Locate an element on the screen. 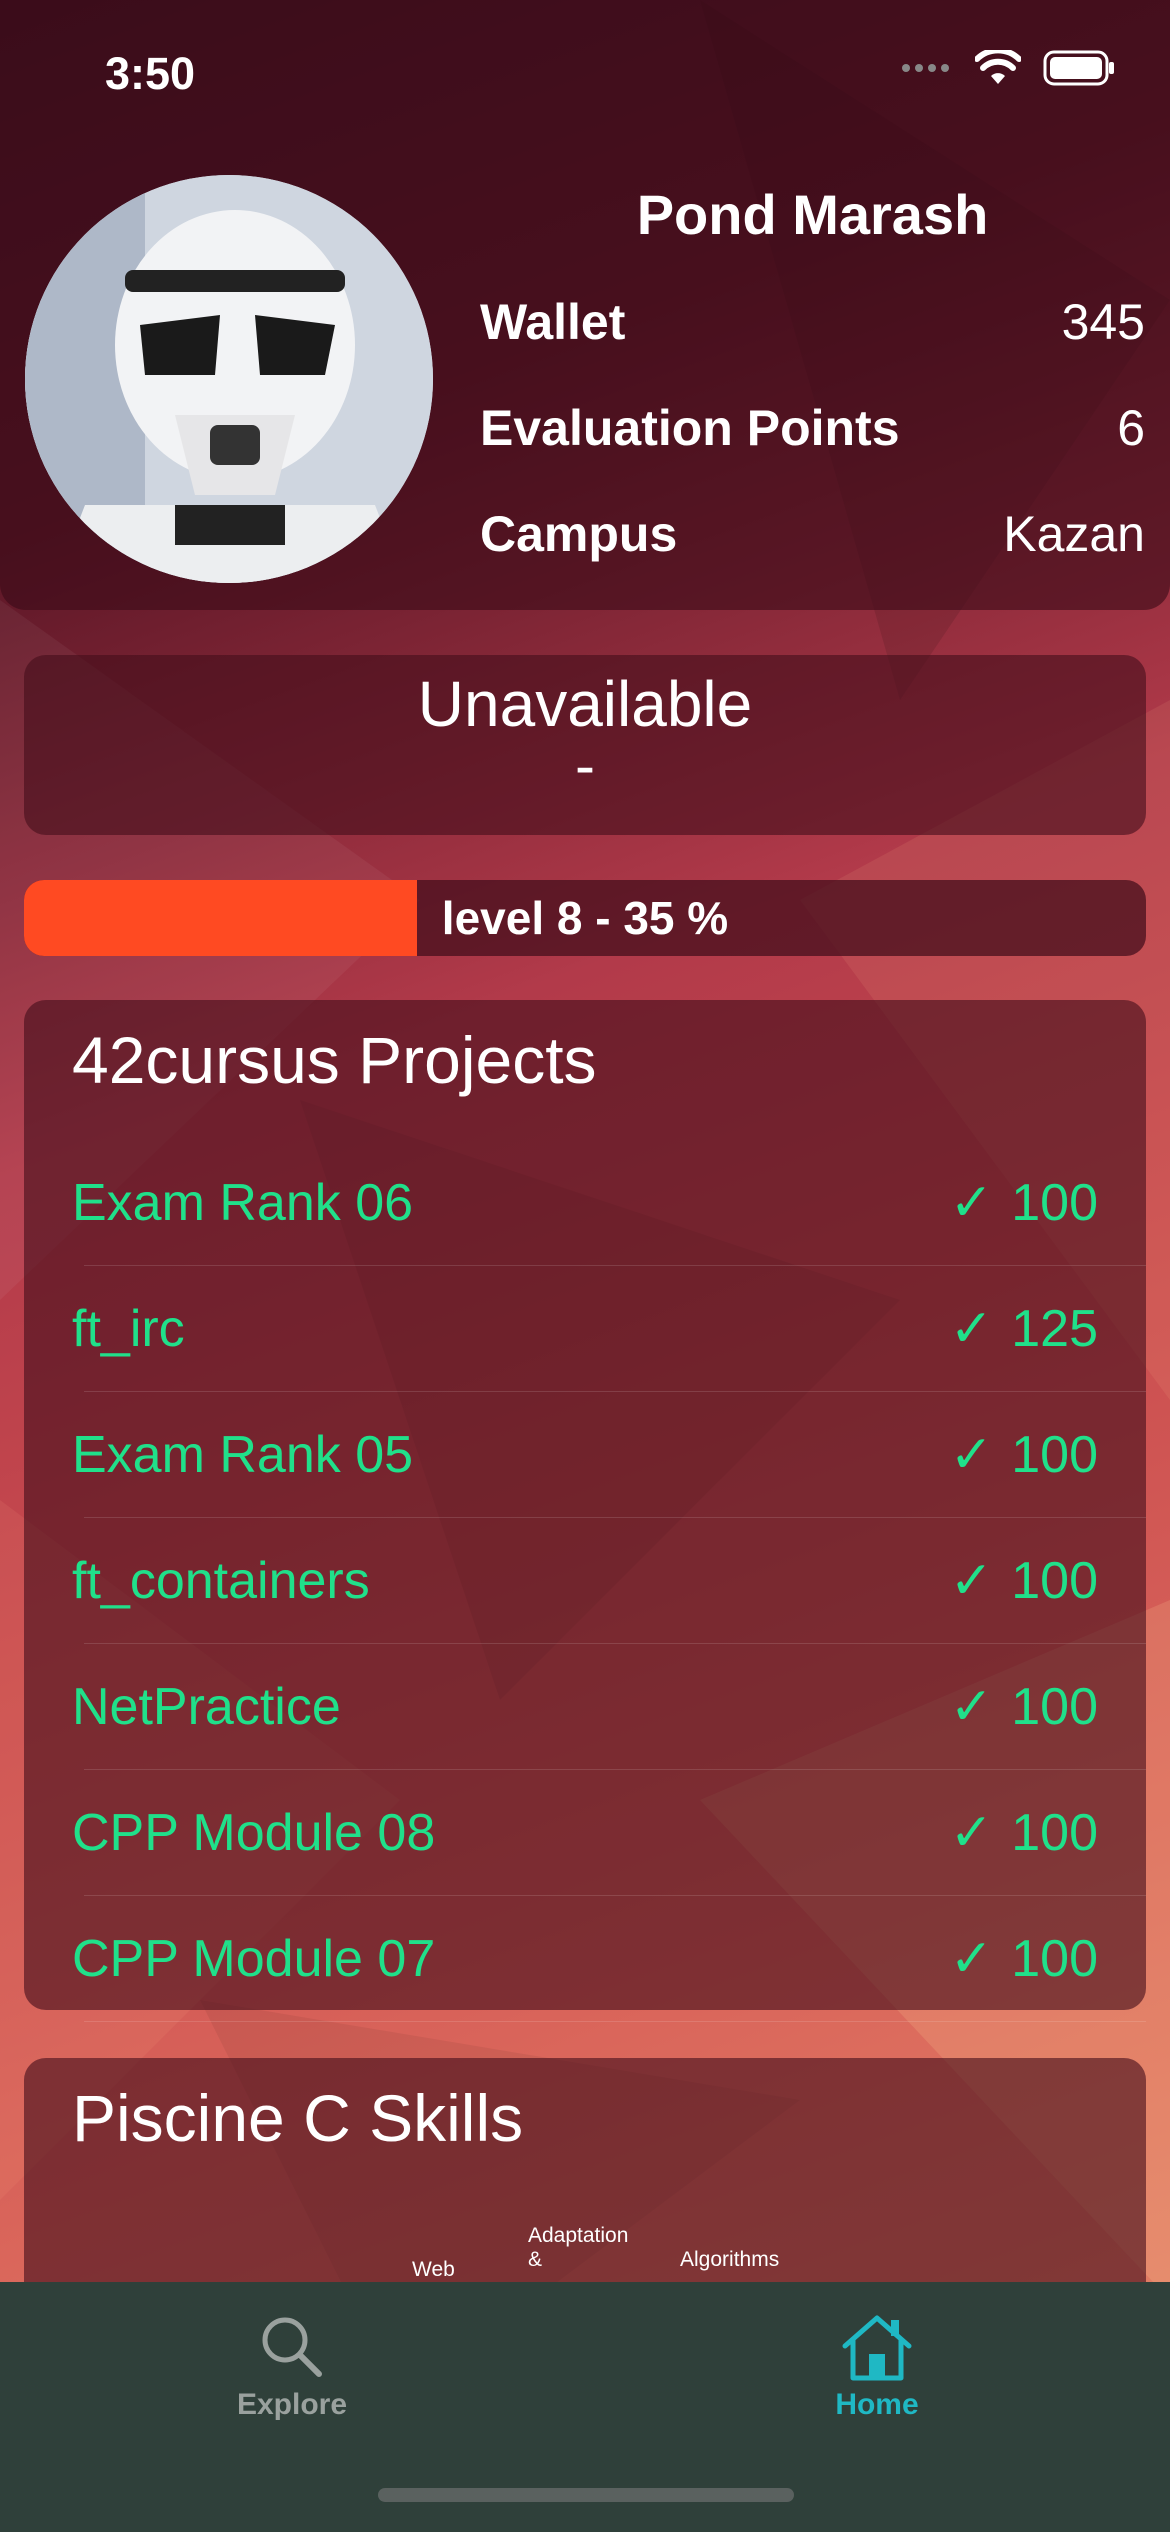  project-score: ✓ 125 is located at coordinates (1024, 1329).